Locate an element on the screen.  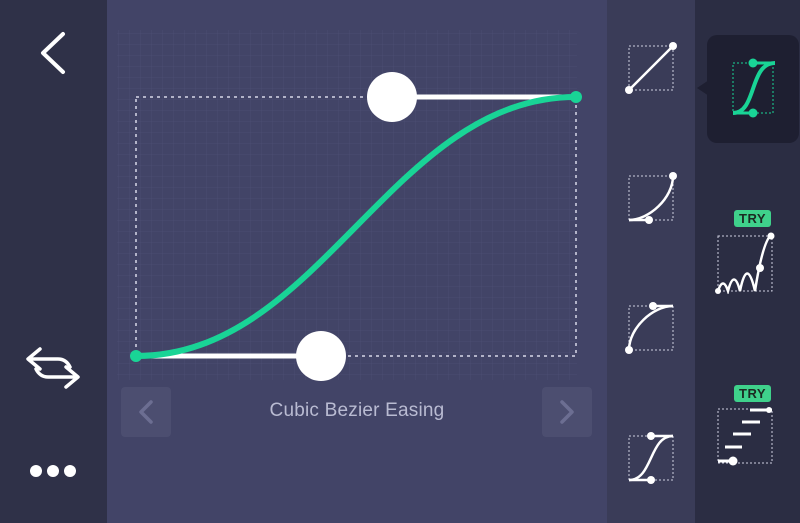
left-sidebar is located at coordinates (53, 261).